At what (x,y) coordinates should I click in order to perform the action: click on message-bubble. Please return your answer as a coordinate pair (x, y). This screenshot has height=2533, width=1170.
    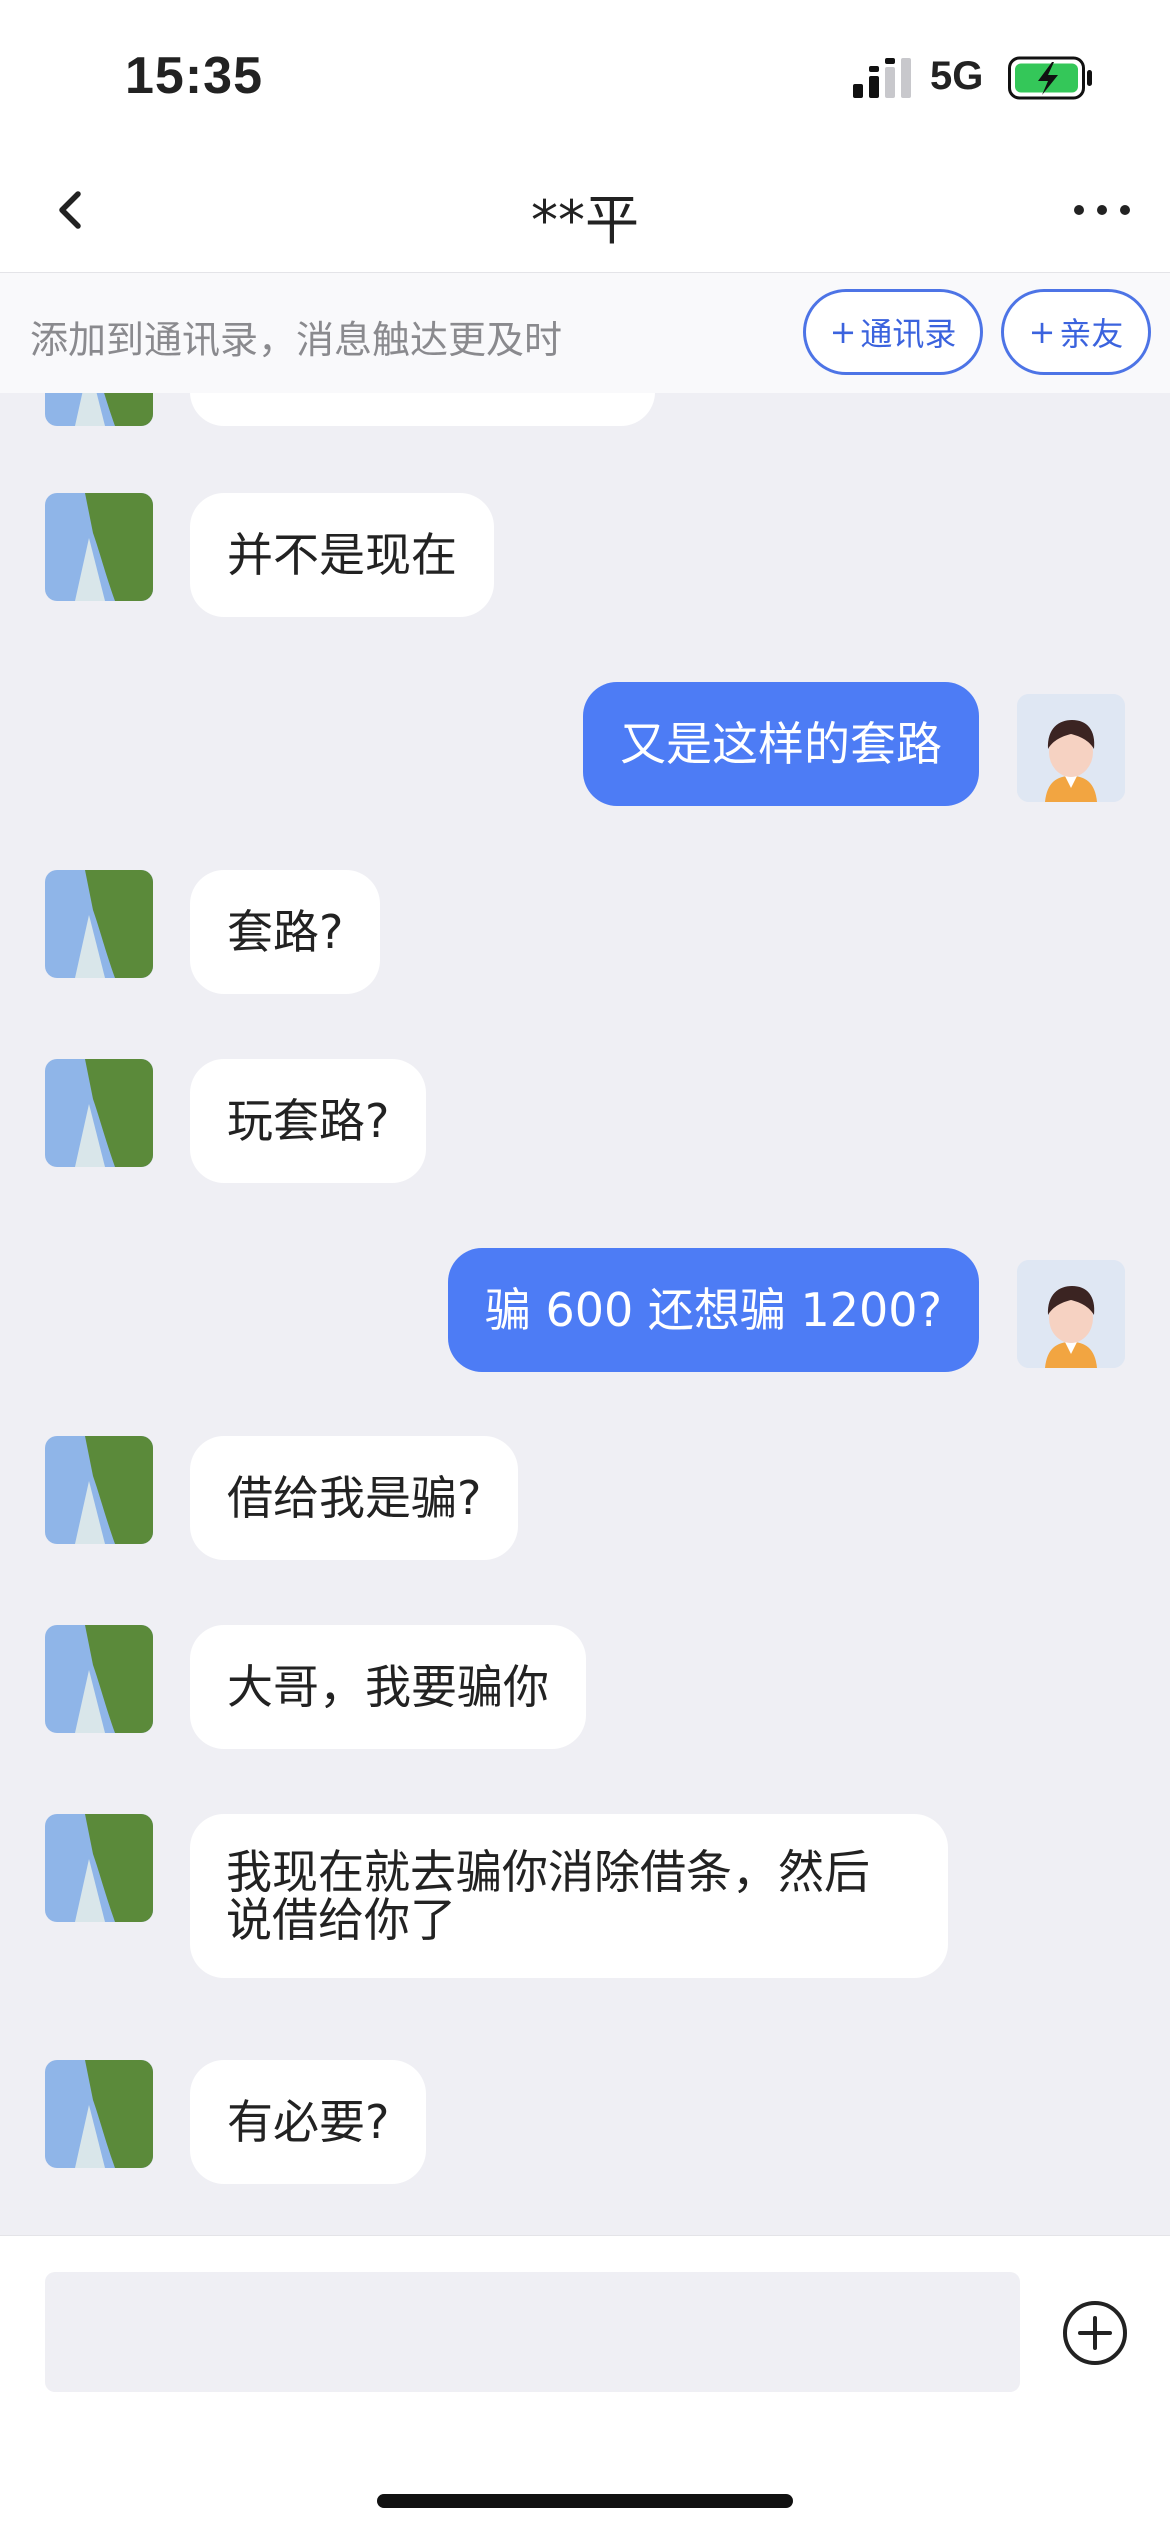
    Looking at the image, I should click on (422, 409).